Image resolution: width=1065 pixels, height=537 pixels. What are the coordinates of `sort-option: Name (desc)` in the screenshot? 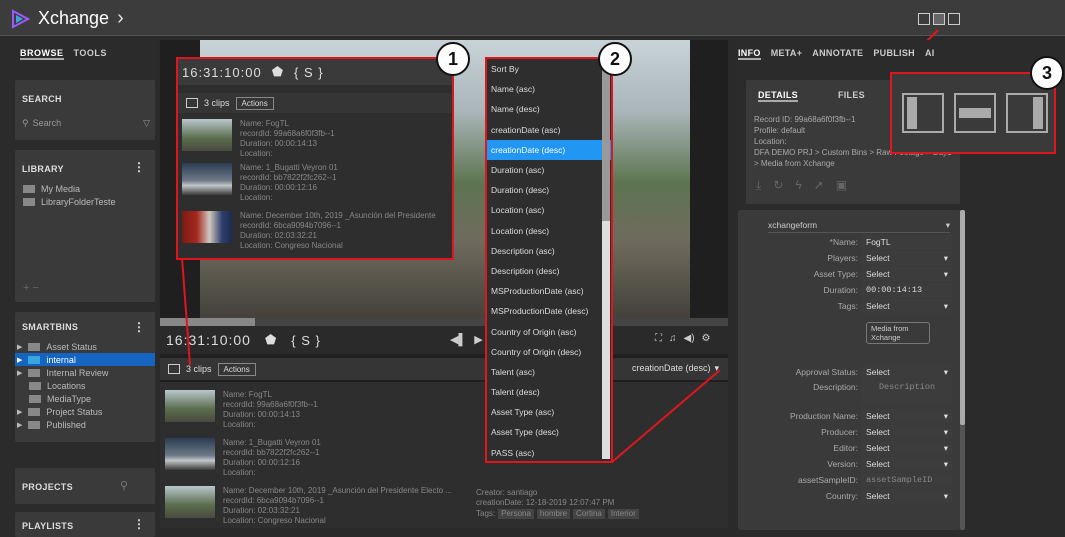 It's located at (549, 109).